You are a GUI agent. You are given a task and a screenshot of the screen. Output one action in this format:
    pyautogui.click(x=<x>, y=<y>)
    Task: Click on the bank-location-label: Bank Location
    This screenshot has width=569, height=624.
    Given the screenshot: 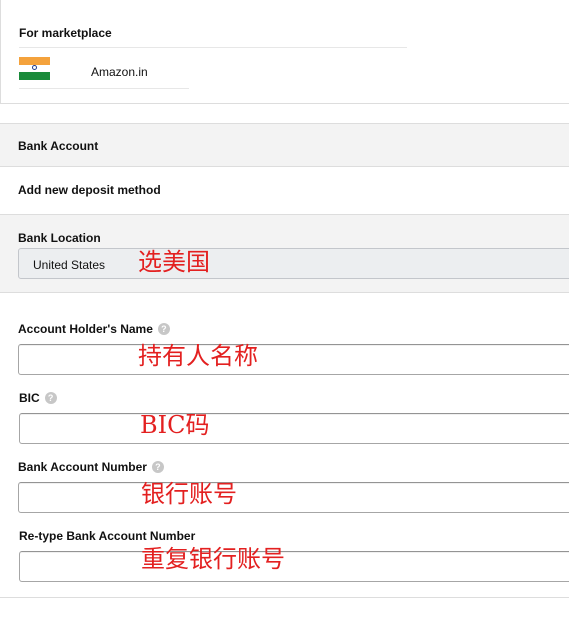 What is the action you would take?
    pyautogui.click(x=59, y=238)
    